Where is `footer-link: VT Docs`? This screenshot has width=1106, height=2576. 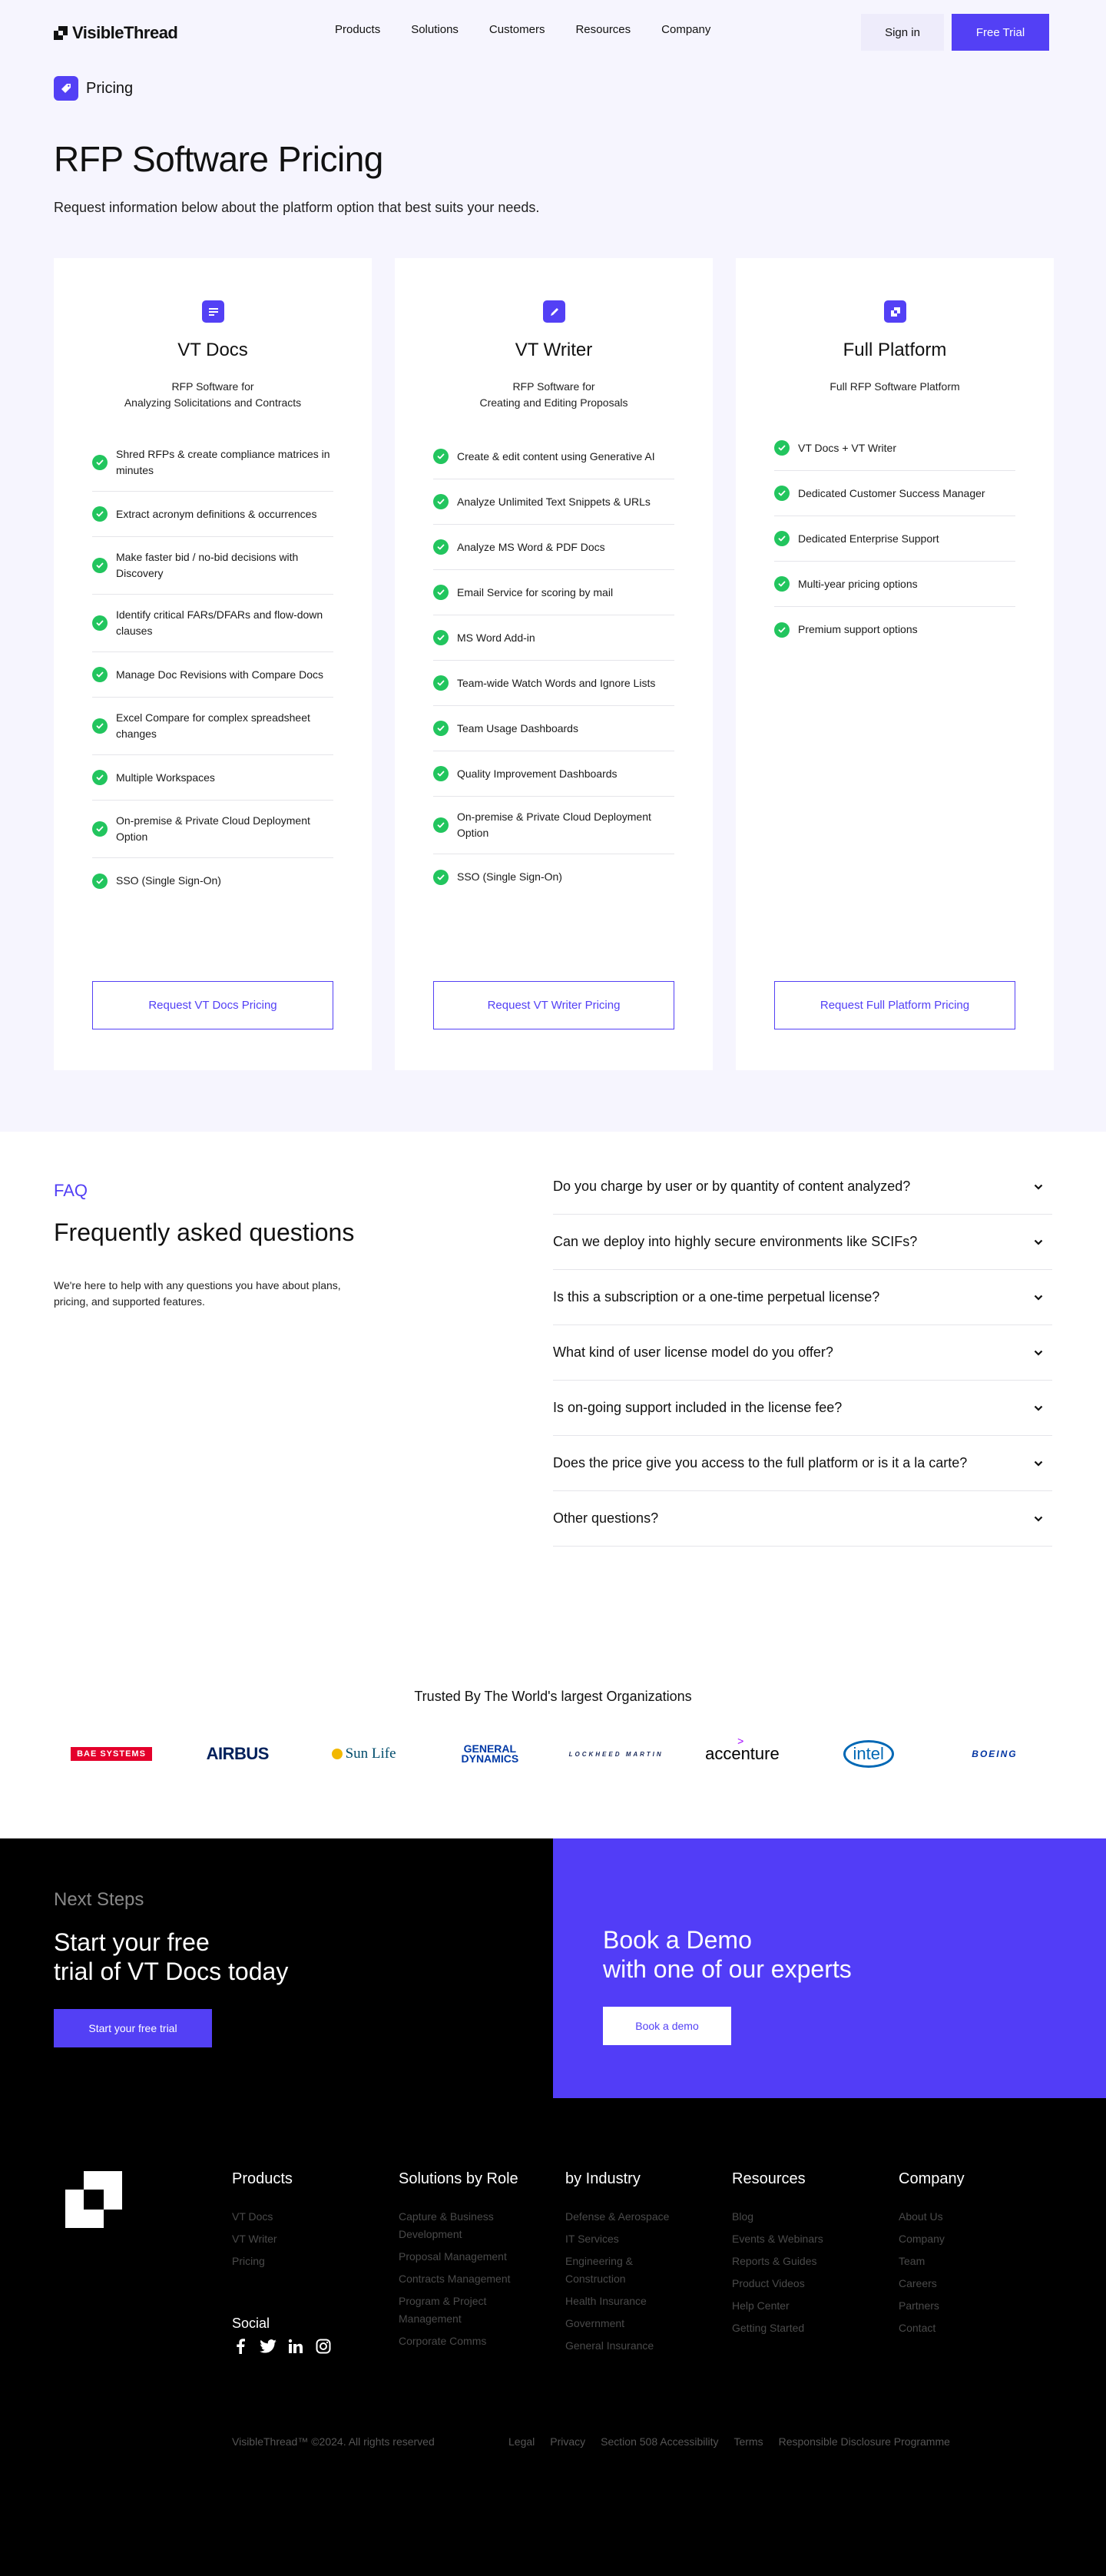
footer-link: VT Docs is located at coordinates (293, 2217).